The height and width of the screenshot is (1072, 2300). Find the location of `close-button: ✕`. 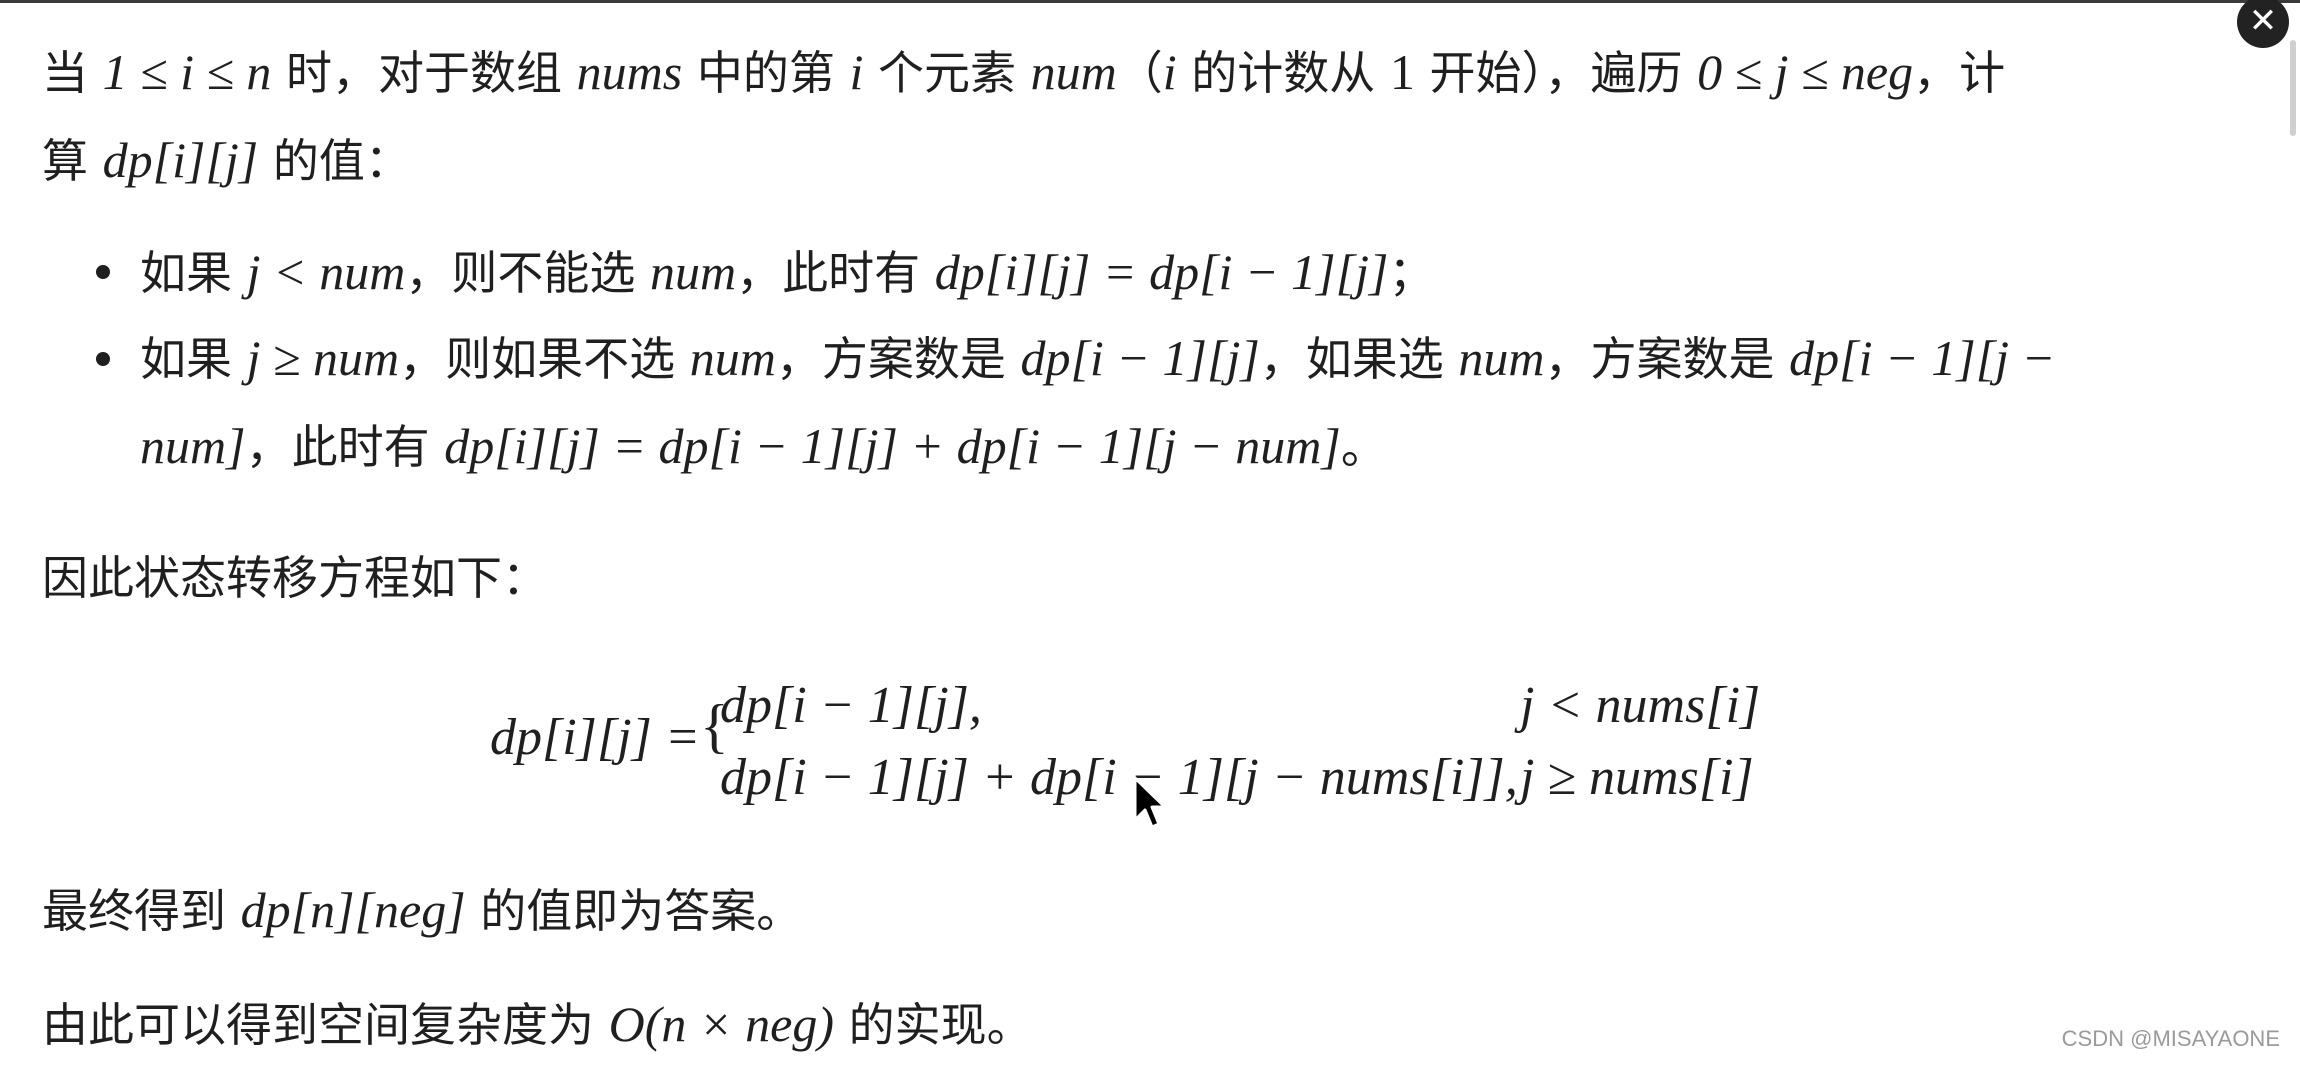

close-button: ✕ is located at coordinates (2263, 24).